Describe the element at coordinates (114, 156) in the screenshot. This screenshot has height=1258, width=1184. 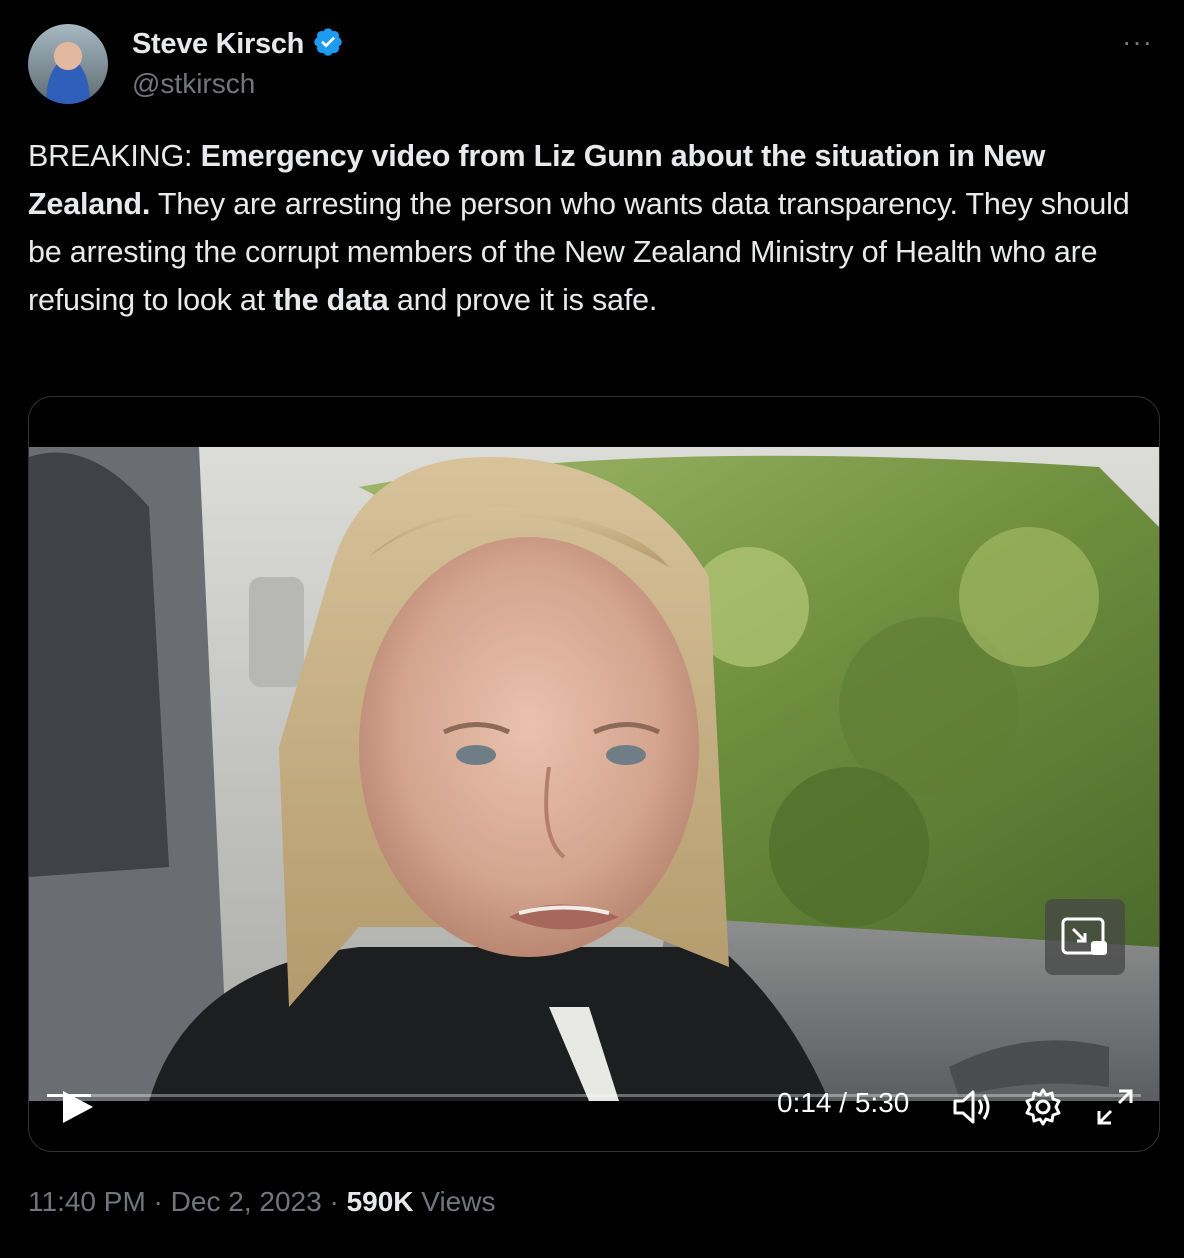
I see `tweet-text-segment: BREAKING:` at that location.